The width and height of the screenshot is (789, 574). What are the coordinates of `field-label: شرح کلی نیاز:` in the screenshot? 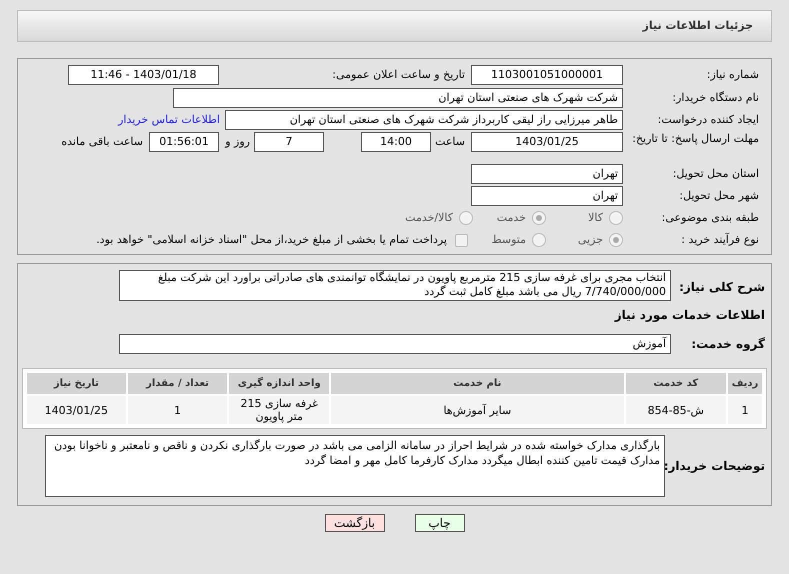 It's located at (722, 287).